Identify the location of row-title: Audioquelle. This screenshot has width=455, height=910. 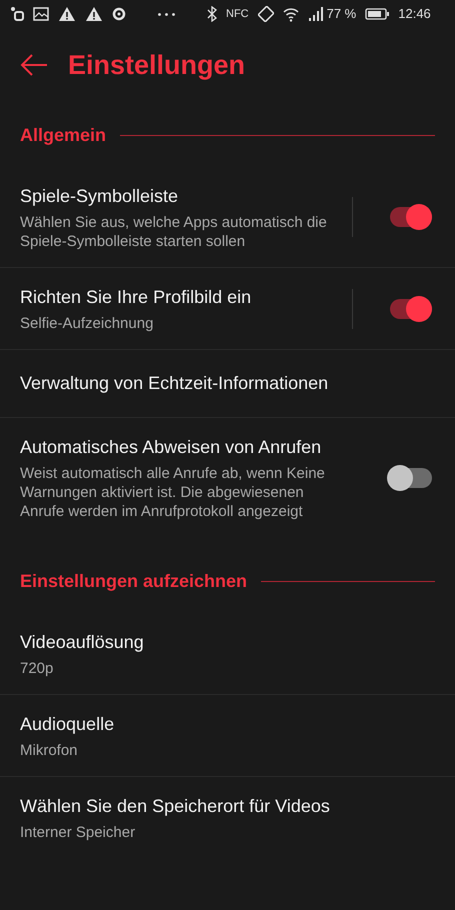
(68, 724).